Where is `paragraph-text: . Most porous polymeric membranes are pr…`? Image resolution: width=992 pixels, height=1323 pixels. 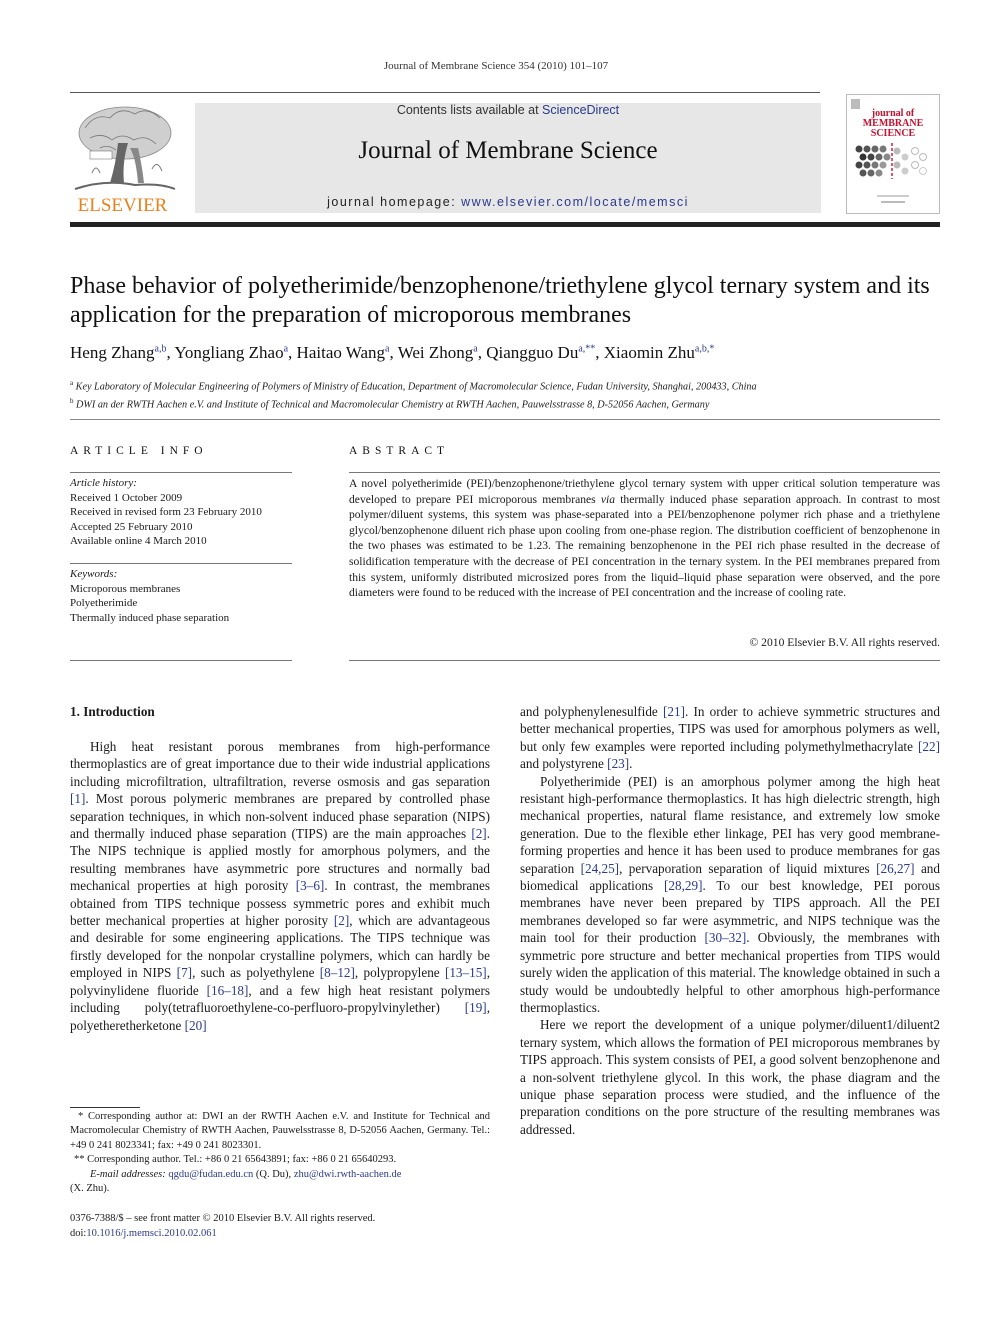
paragraph-text: . Most porous polymeric membranes are pr… is located at coordinates (280, 816).